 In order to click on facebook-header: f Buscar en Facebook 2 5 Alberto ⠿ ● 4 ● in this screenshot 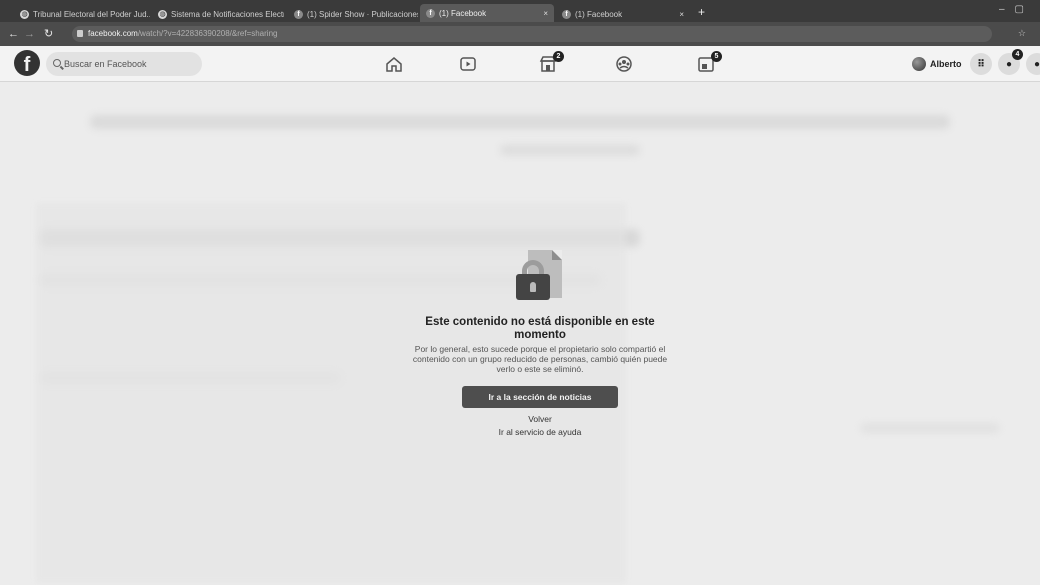, I will do `click(520, 64)`.